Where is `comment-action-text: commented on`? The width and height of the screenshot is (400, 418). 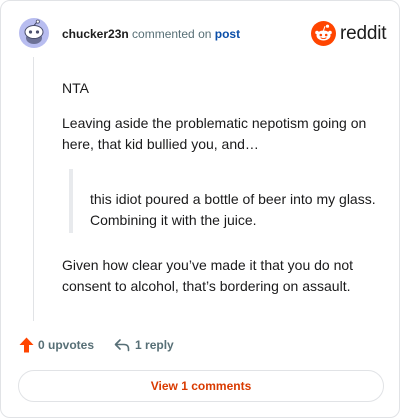 comment-action-text: commented on is located at coordinates (171, 34).